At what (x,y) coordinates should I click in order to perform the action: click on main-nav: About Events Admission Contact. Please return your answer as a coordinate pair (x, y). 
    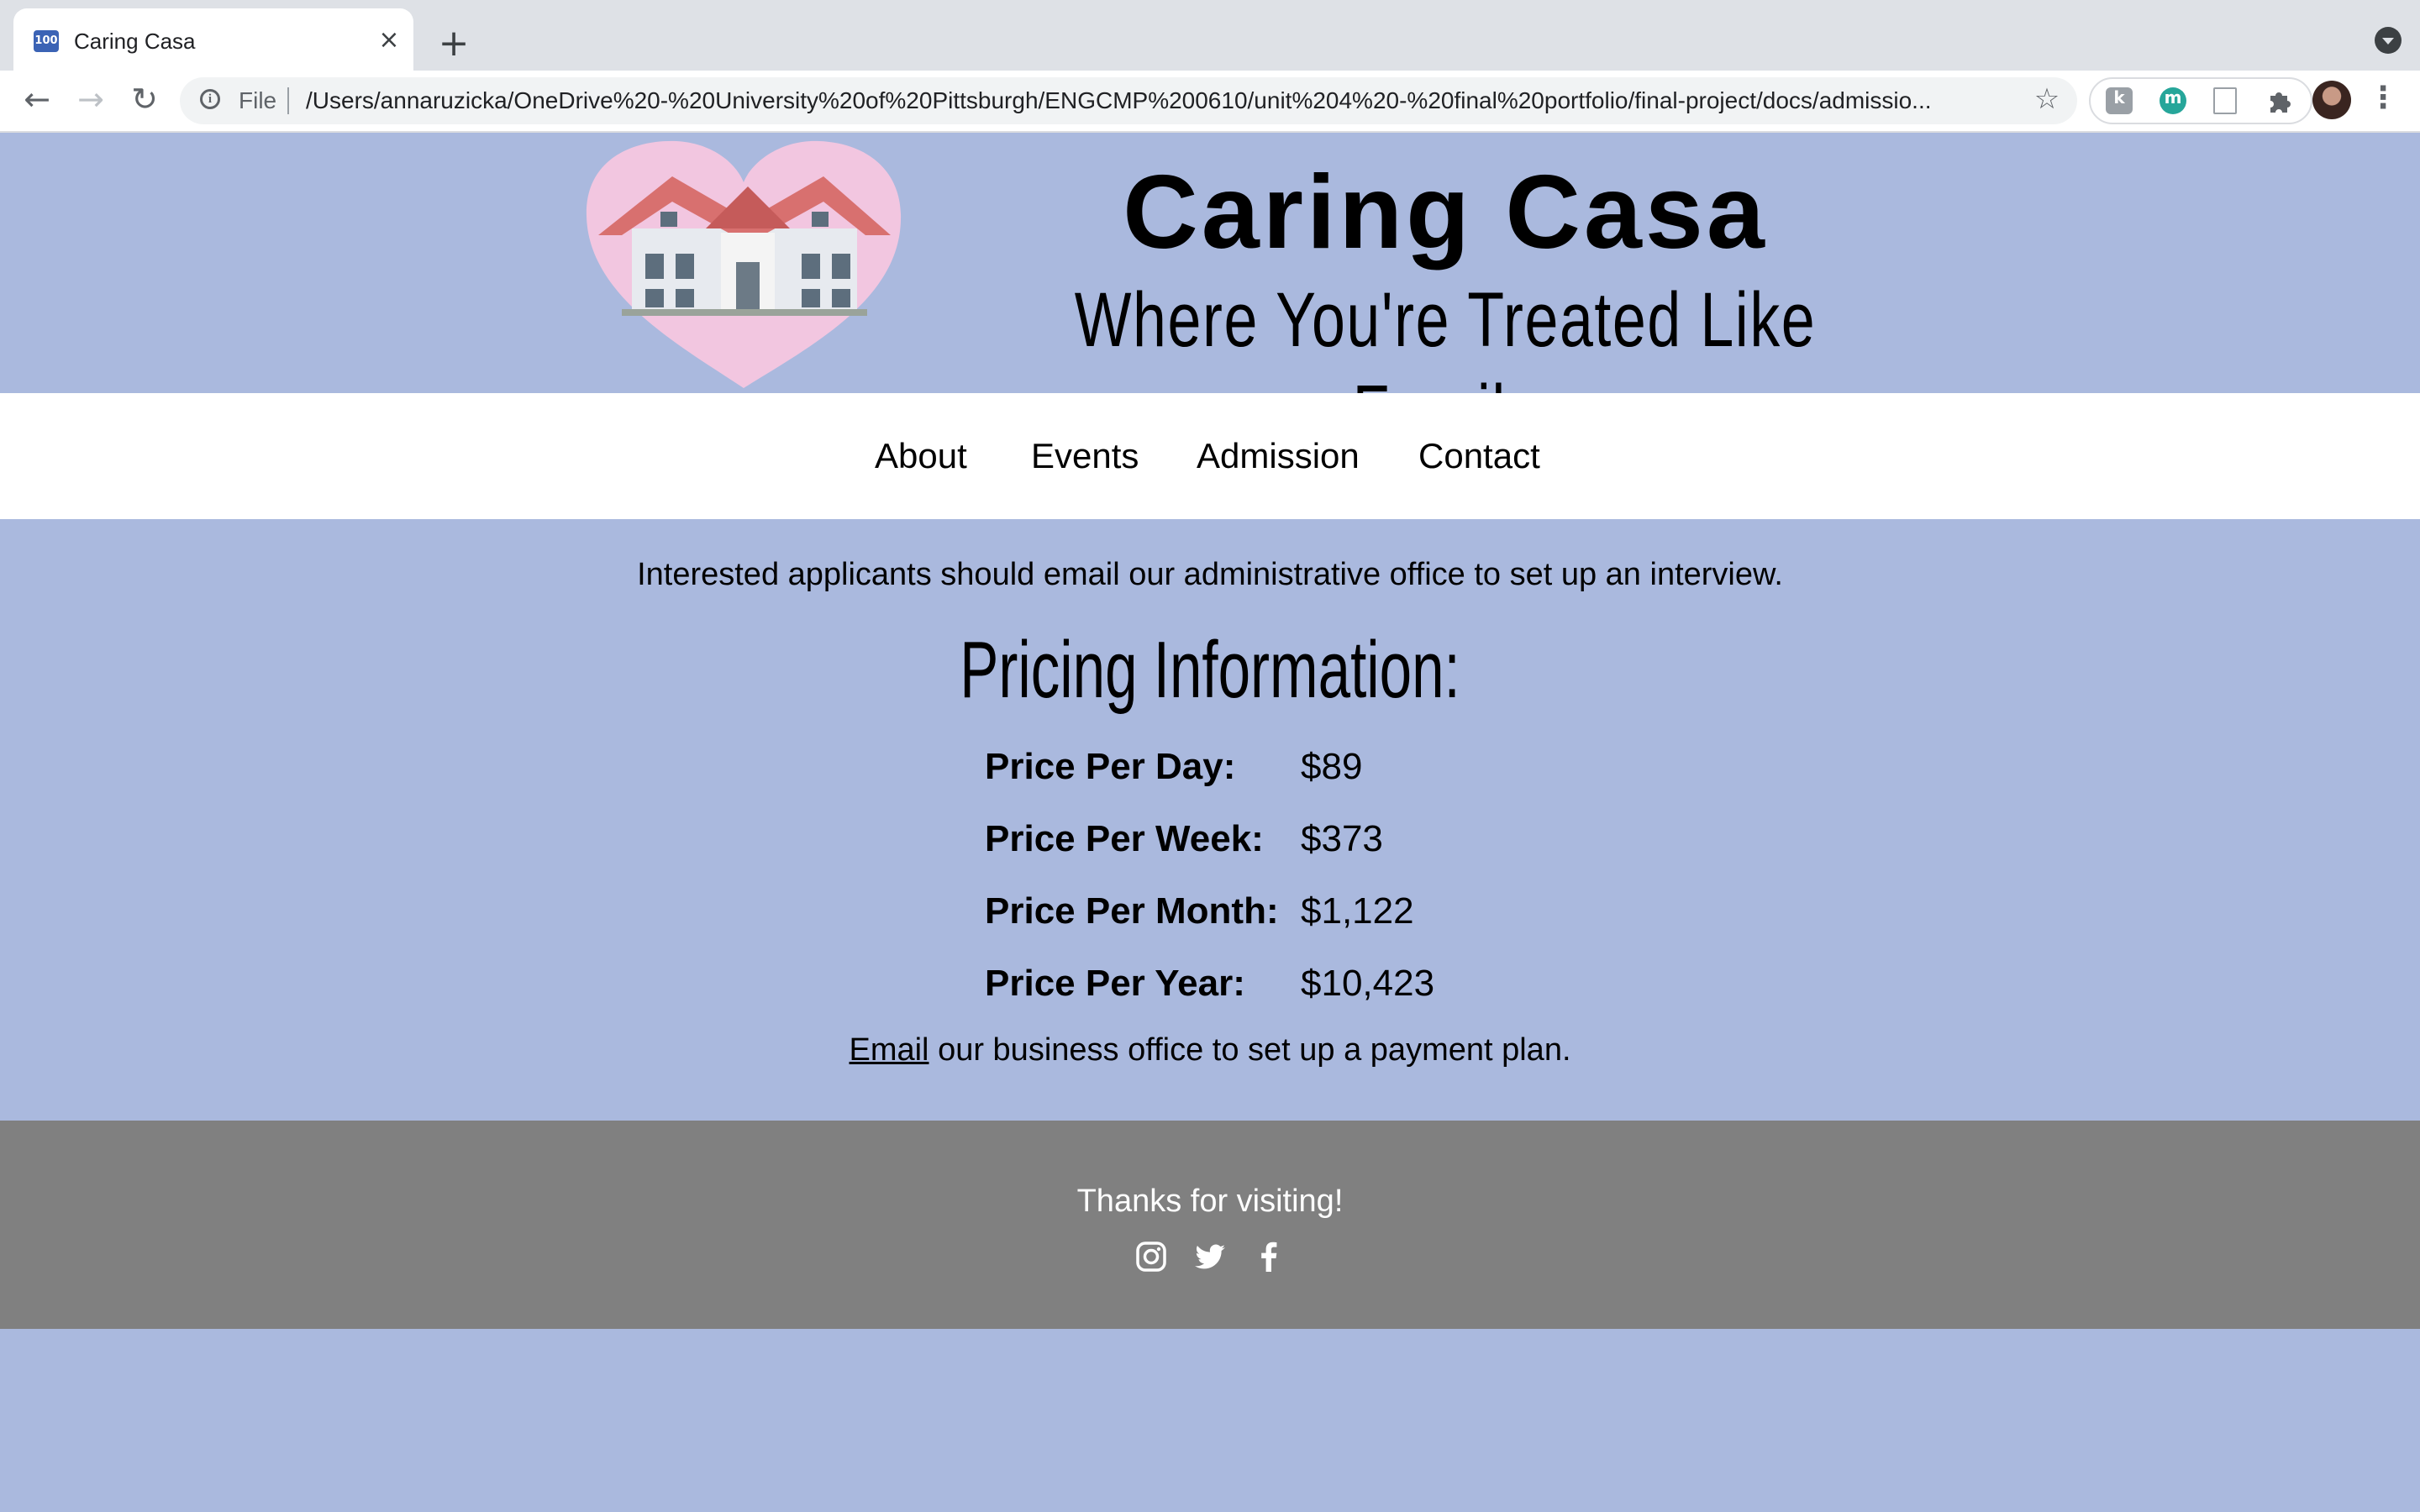
    Looking at the image, I should click on (1210, 456).